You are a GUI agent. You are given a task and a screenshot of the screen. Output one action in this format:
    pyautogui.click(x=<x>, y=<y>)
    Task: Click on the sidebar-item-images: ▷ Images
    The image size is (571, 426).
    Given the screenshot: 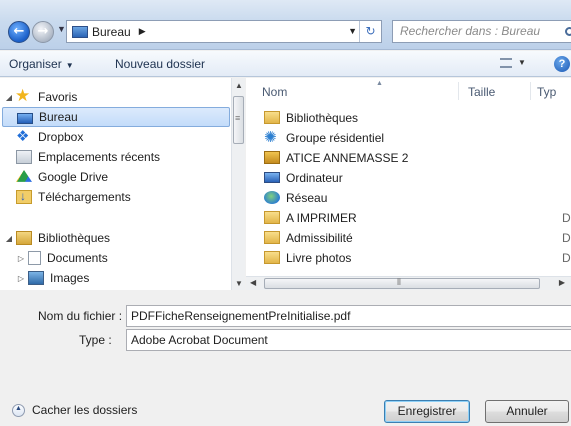 What is the action you would take?
    pyautogui.click(x=121, y=278)
    